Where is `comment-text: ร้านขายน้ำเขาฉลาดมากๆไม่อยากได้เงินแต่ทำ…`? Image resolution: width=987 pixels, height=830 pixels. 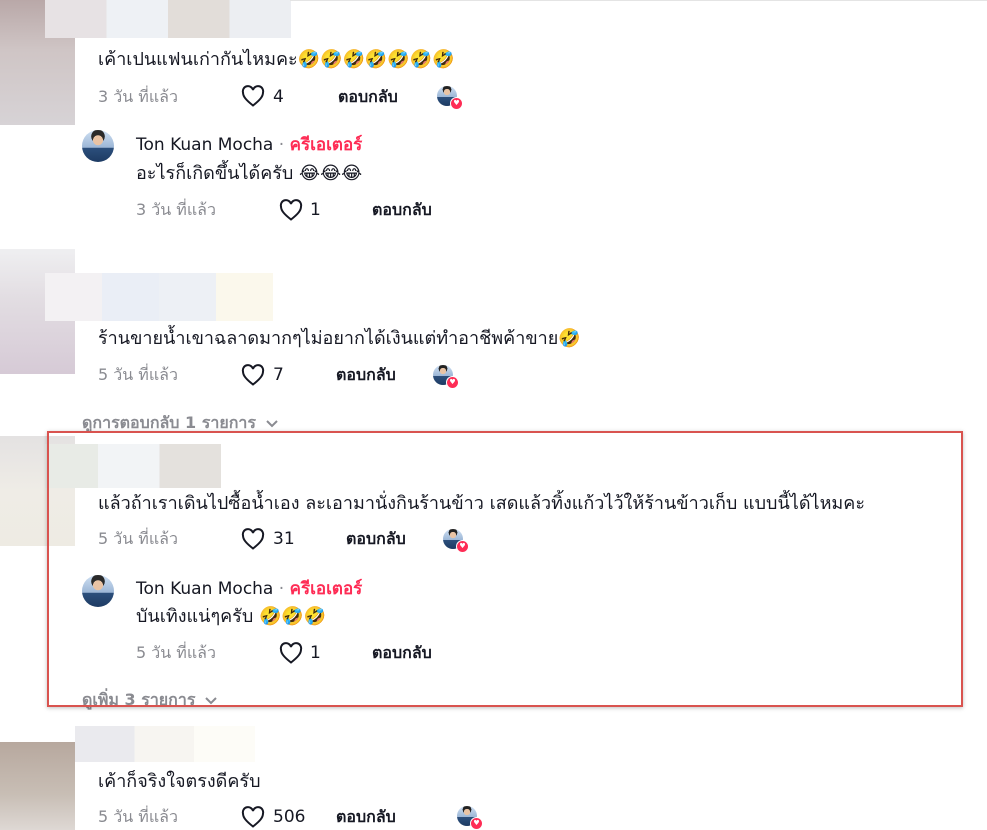 comment-text: ร้านขายน้ำเขาฉลาดมากๆไม่อยากได้เงินแต่ทำ… is located at coordinates (339, 338).